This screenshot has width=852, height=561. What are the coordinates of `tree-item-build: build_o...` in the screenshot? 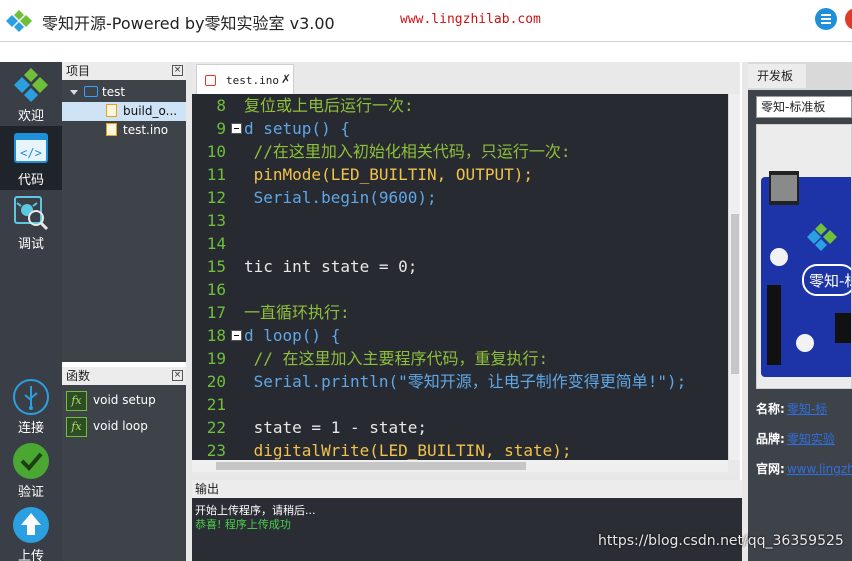 It's located at (124, 111).